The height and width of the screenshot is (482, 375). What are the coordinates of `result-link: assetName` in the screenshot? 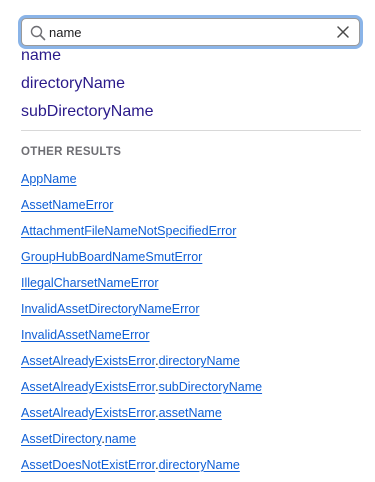 It's located at (190, 413).